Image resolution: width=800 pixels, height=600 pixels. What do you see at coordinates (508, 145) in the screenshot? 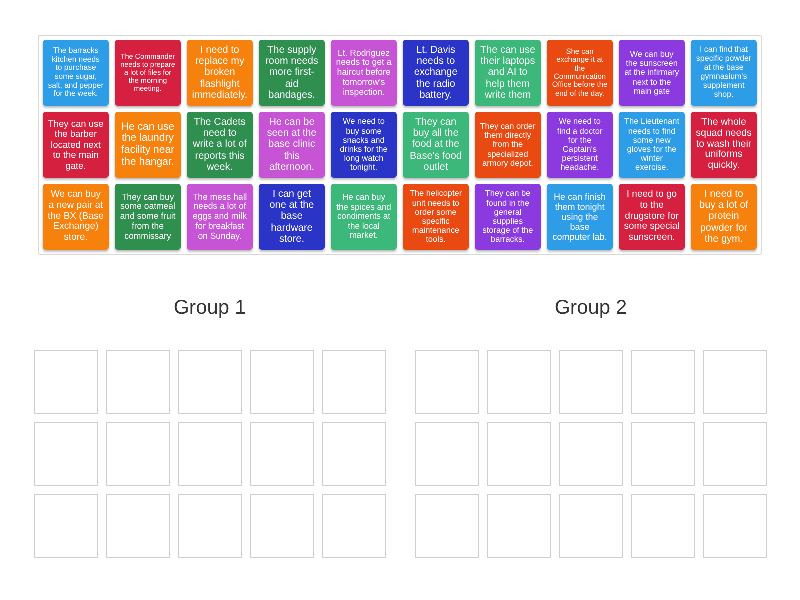
I see `phrase-card: They can order them directly from the specialized armory depot.` at bounding box center [508, 145].